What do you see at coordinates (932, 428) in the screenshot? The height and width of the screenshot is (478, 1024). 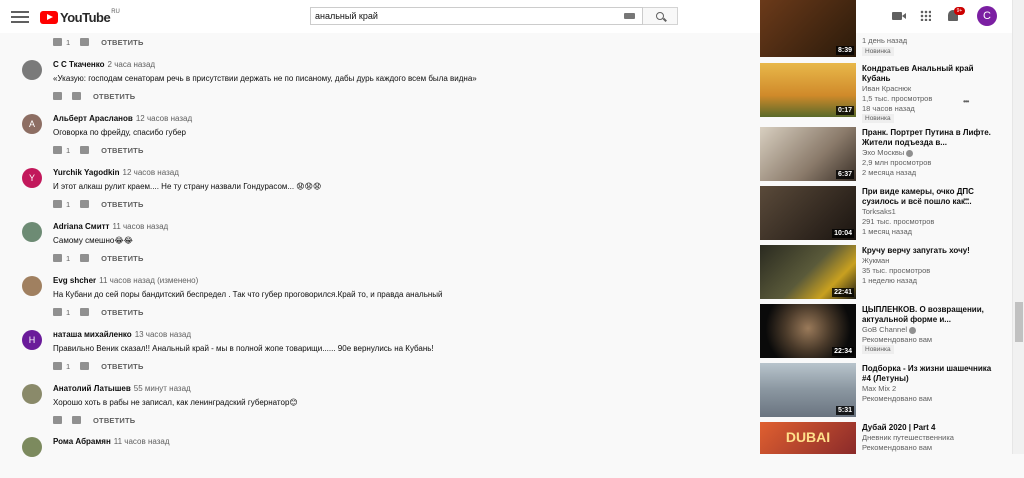 I see `video-title: Дубай 2020 | Part 4` at bounding box center [932, 428].